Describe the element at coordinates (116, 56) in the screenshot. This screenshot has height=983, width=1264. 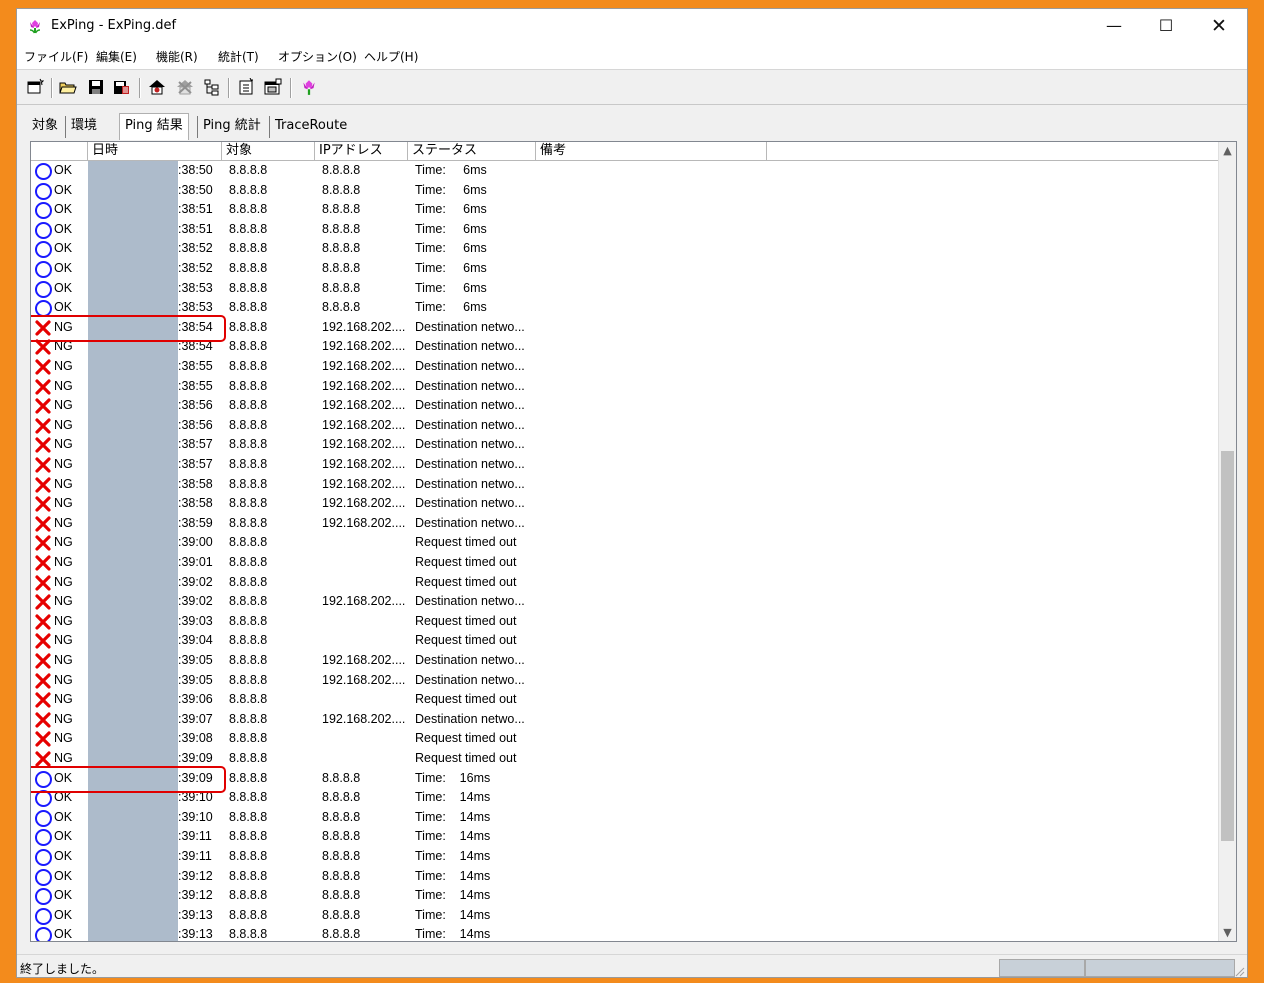
I see `menu-edit: 編集(E)` at that location.